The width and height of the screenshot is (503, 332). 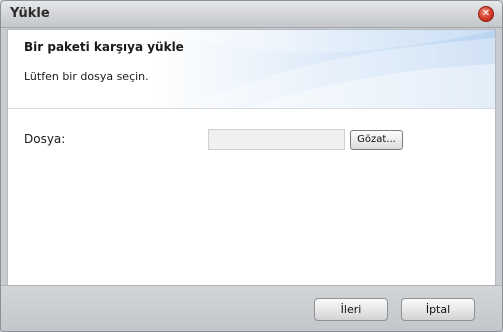 I want to click on next-button: İleri, so click(x=351, y=309).